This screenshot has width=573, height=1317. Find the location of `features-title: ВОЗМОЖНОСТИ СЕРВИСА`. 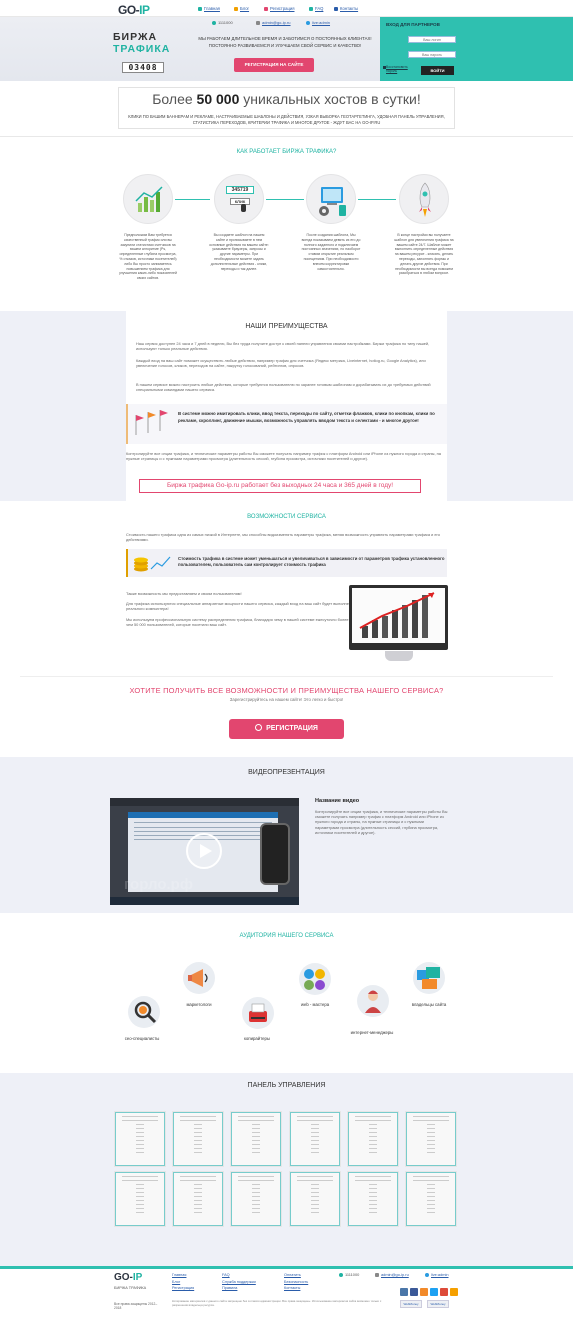

features-title: ВОЗМОЖНОСТИ СЕРВИСА is located at coordinates (286, 517).